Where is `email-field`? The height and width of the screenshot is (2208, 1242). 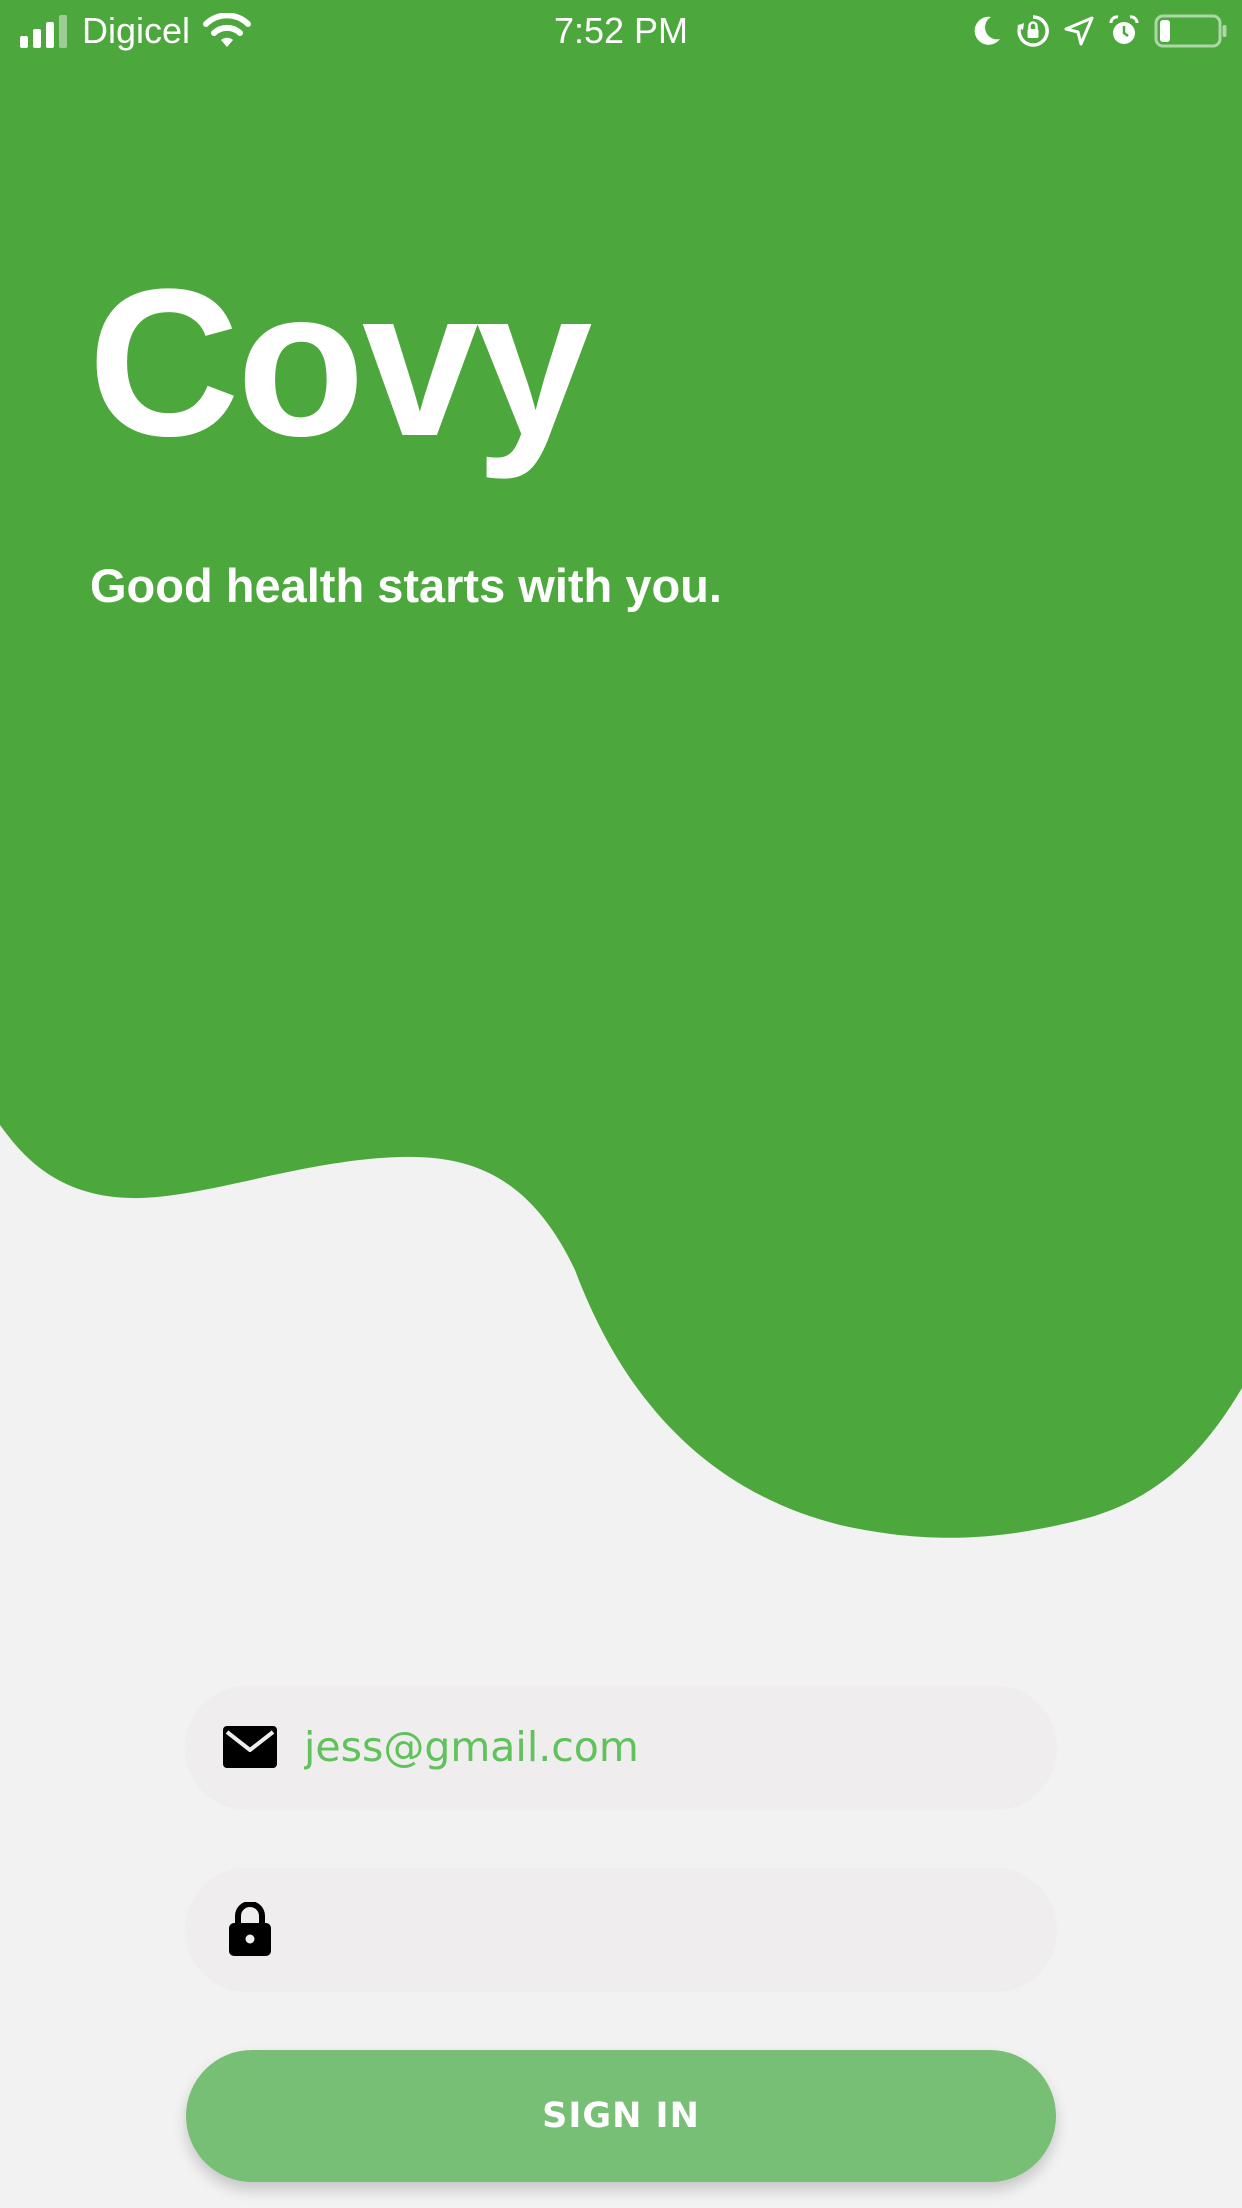
email-field is located at coordinates (621, 1747).